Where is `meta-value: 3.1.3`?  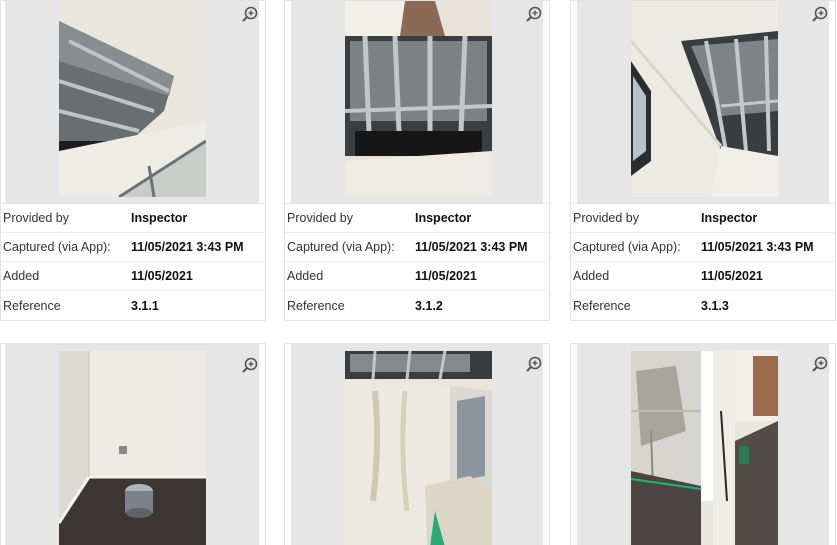 meta-value: 3.1.3 is located at coordinates (715, 305).